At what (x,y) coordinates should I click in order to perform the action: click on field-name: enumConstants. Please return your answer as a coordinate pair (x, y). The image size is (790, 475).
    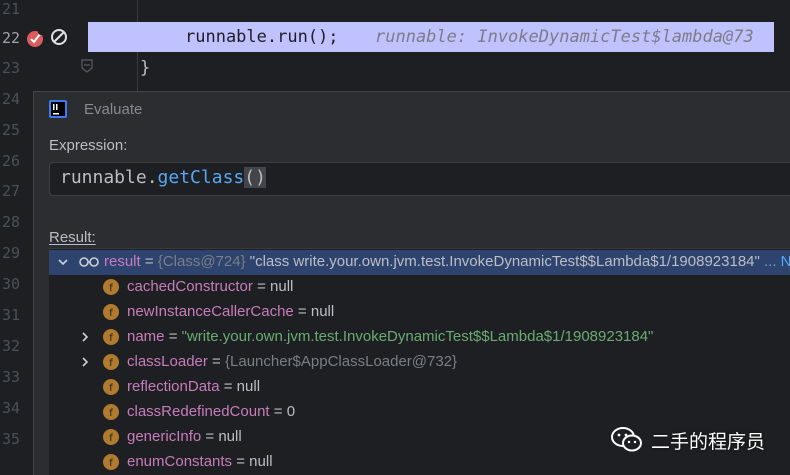
    Looking at the image, I should click on (180, 461).